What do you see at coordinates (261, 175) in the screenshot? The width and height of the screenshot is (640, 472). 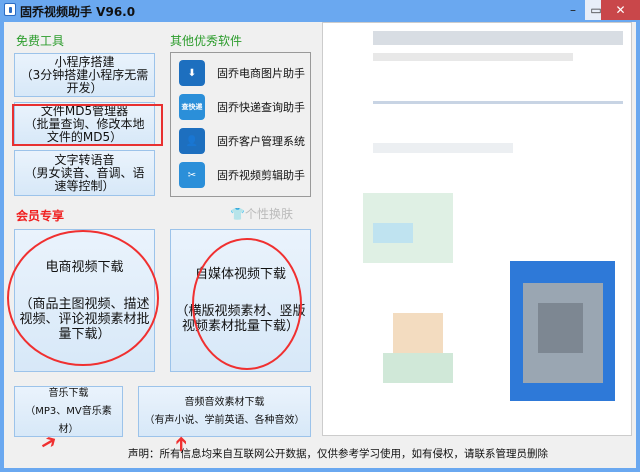 I see `software-label: 固乔视频剪辑助手` at bounding box center [261, 175].